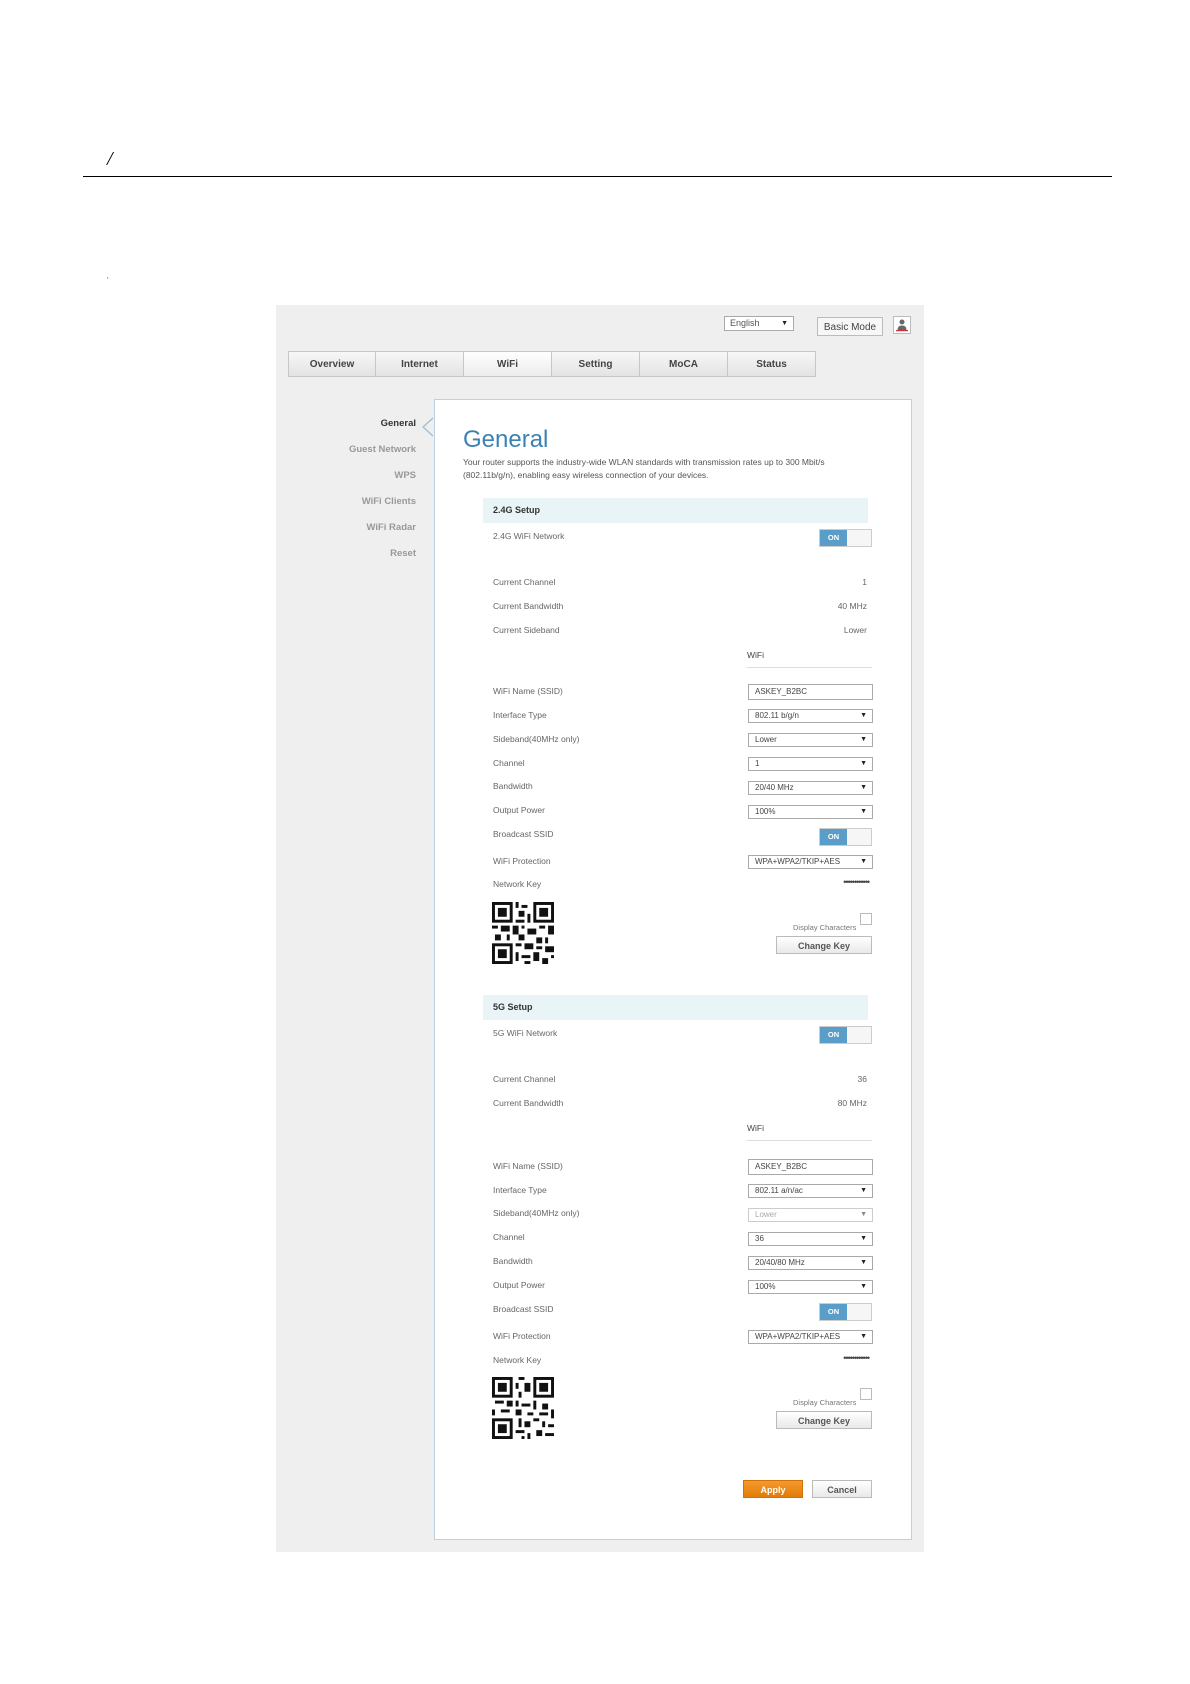  I want to click on tab-internet: Internet, so click(420, 364).